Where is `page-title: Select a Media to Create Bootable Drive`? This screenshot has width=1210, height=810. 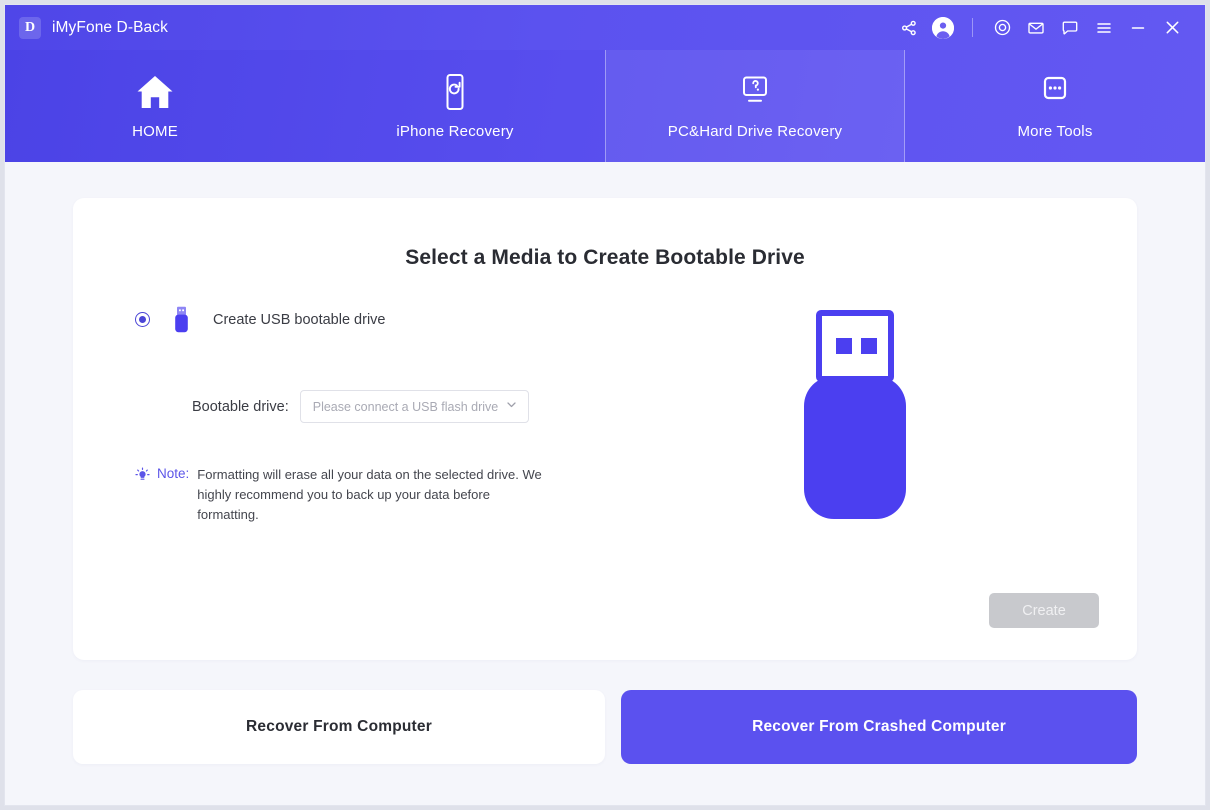
page-title: Select a Media to Create Bootable Drive is located at coordinates (605, 257).